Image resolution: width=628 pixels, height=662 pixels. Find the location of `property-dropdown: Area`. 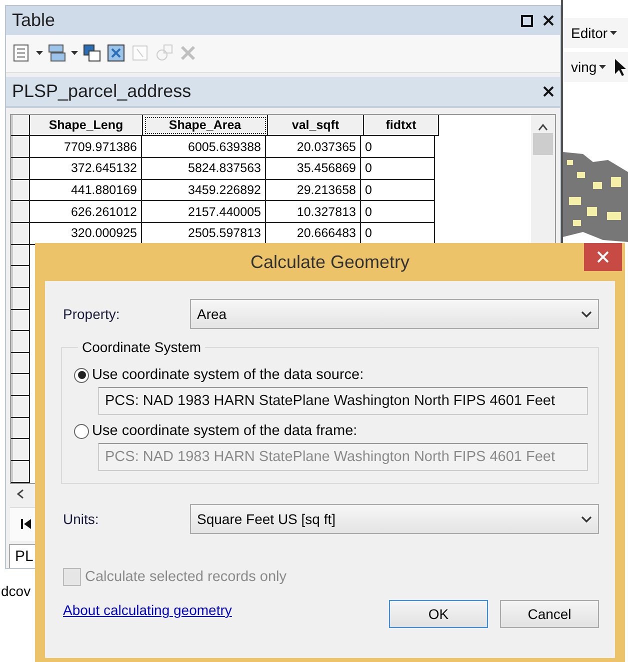

property-dropdown: Area is located at coordinates (394, 314).